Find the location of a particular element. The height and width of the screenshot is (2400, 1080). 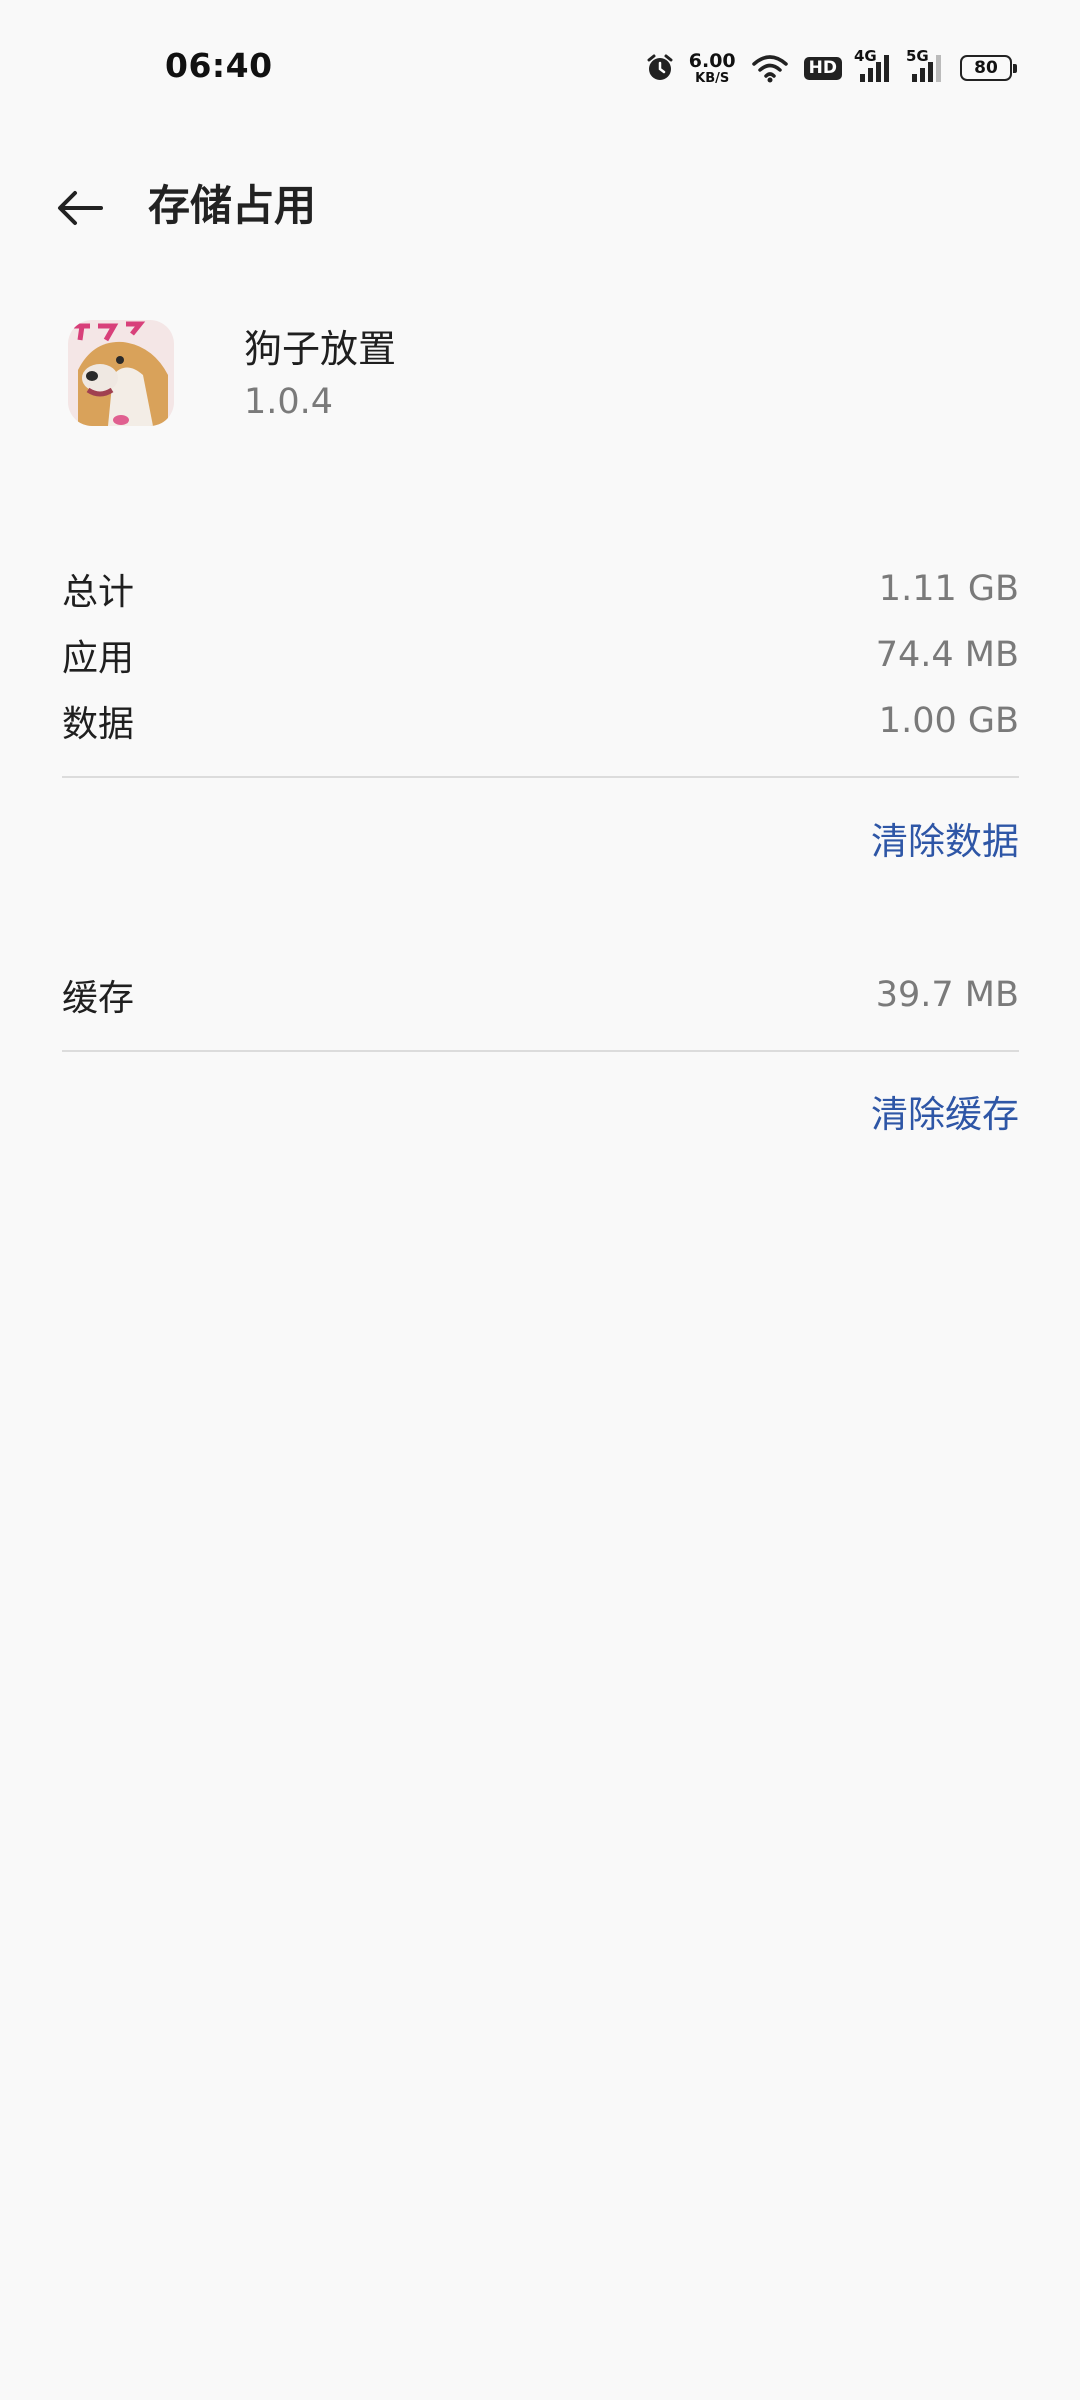

signal-5g: 5G is located at coordinates (926, 65).